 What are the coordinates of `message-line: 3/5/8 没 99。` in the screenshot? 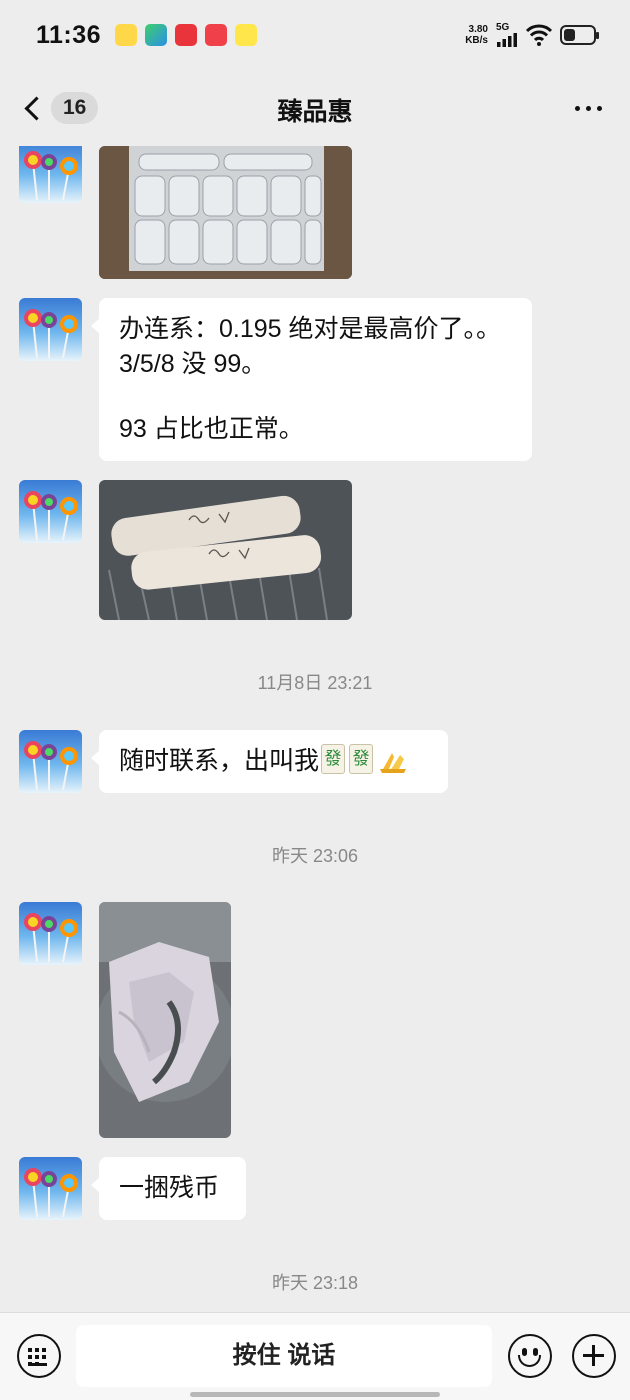 It's located at (193, 364).